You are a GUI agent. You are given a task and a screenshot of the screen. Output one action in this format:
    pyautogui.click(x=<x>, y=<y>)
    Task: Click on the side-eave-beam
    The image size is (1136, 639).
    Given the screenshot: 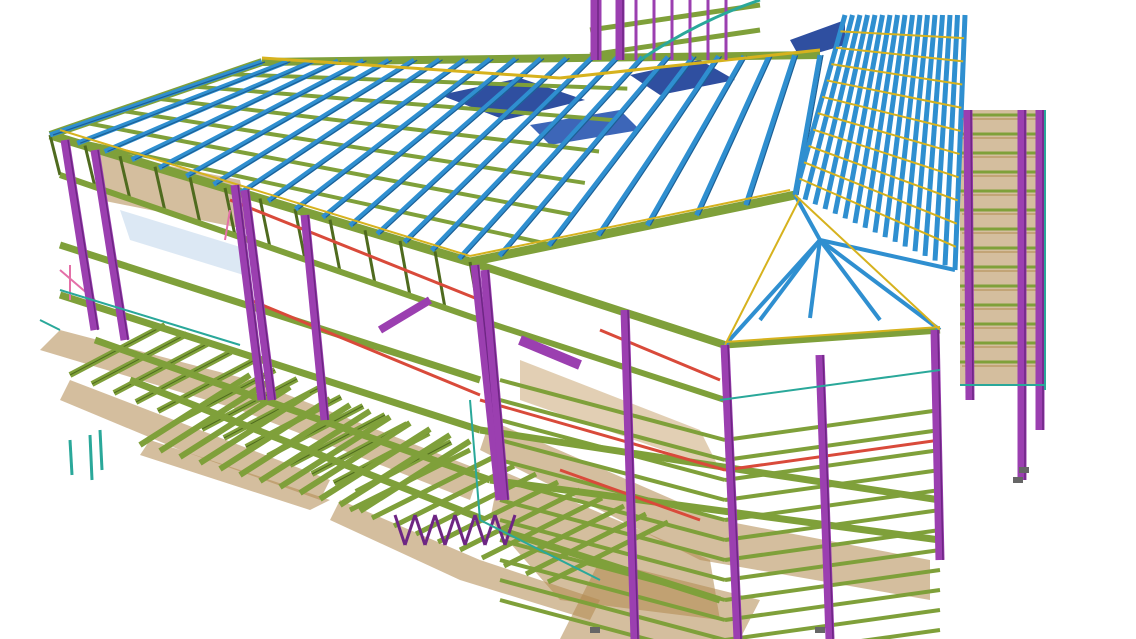 What is the action you would take?
    pyautogui.click(x=597, y=303)
    